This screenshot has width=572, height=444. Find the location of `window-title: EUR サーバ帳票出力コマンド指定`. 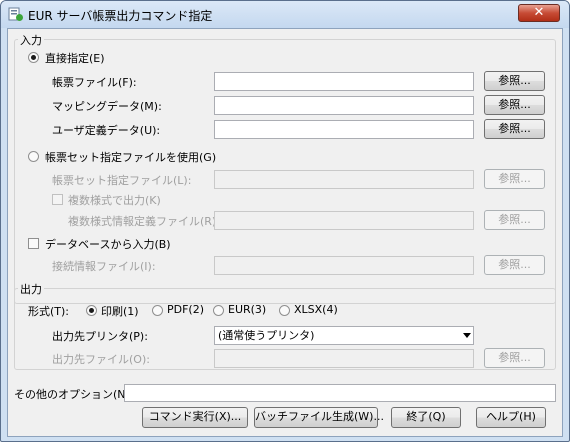

window-title: EUR サーバ帳票出力コマンド指定 is located at coordinates (120, 16).